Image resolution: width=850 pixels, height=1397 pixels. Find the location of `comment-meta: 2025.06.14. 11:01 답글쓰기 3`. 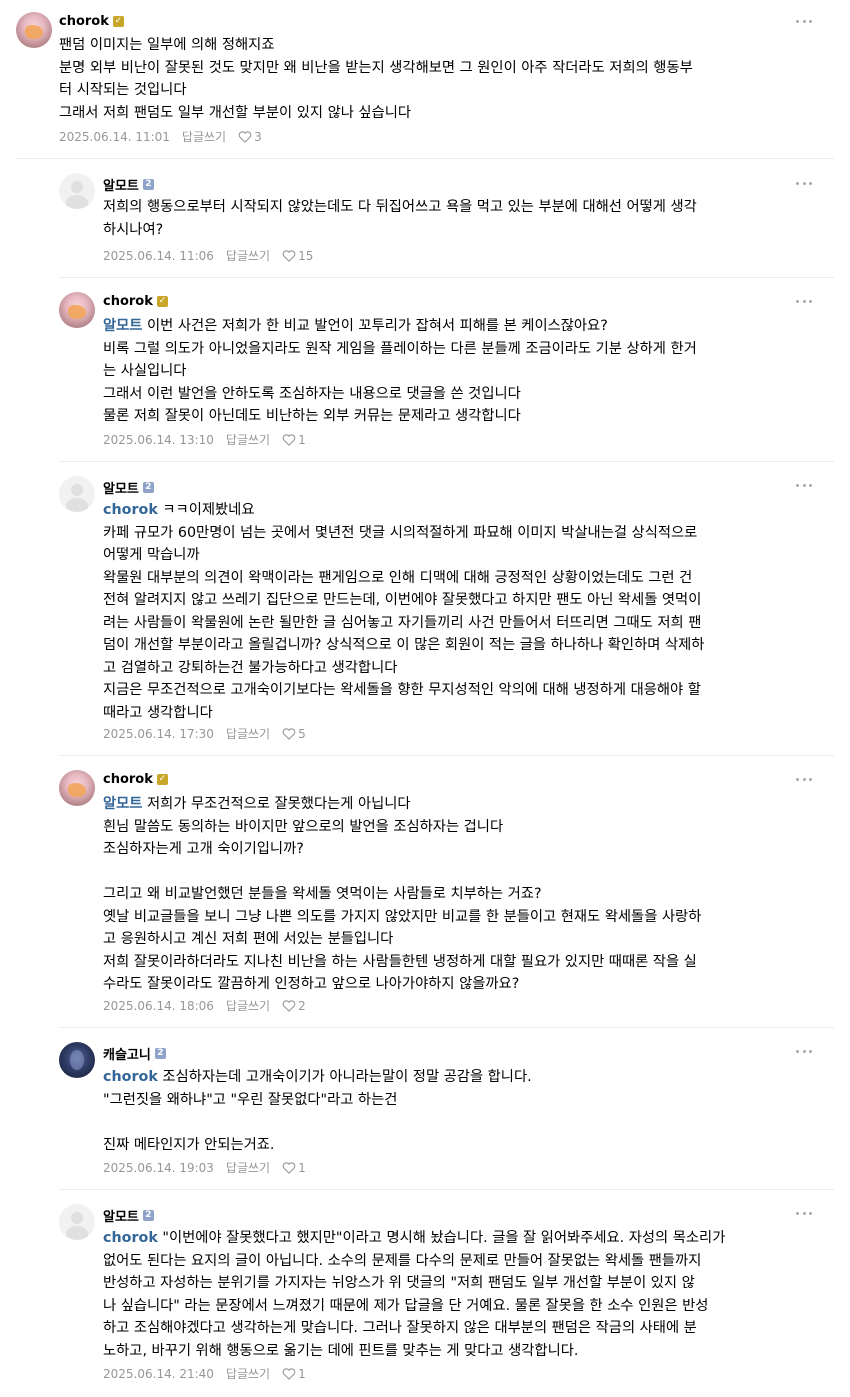

comment-meta: 2025.06.14. 11:01 답글쓰기 3 is located at coordinates (160, 136).